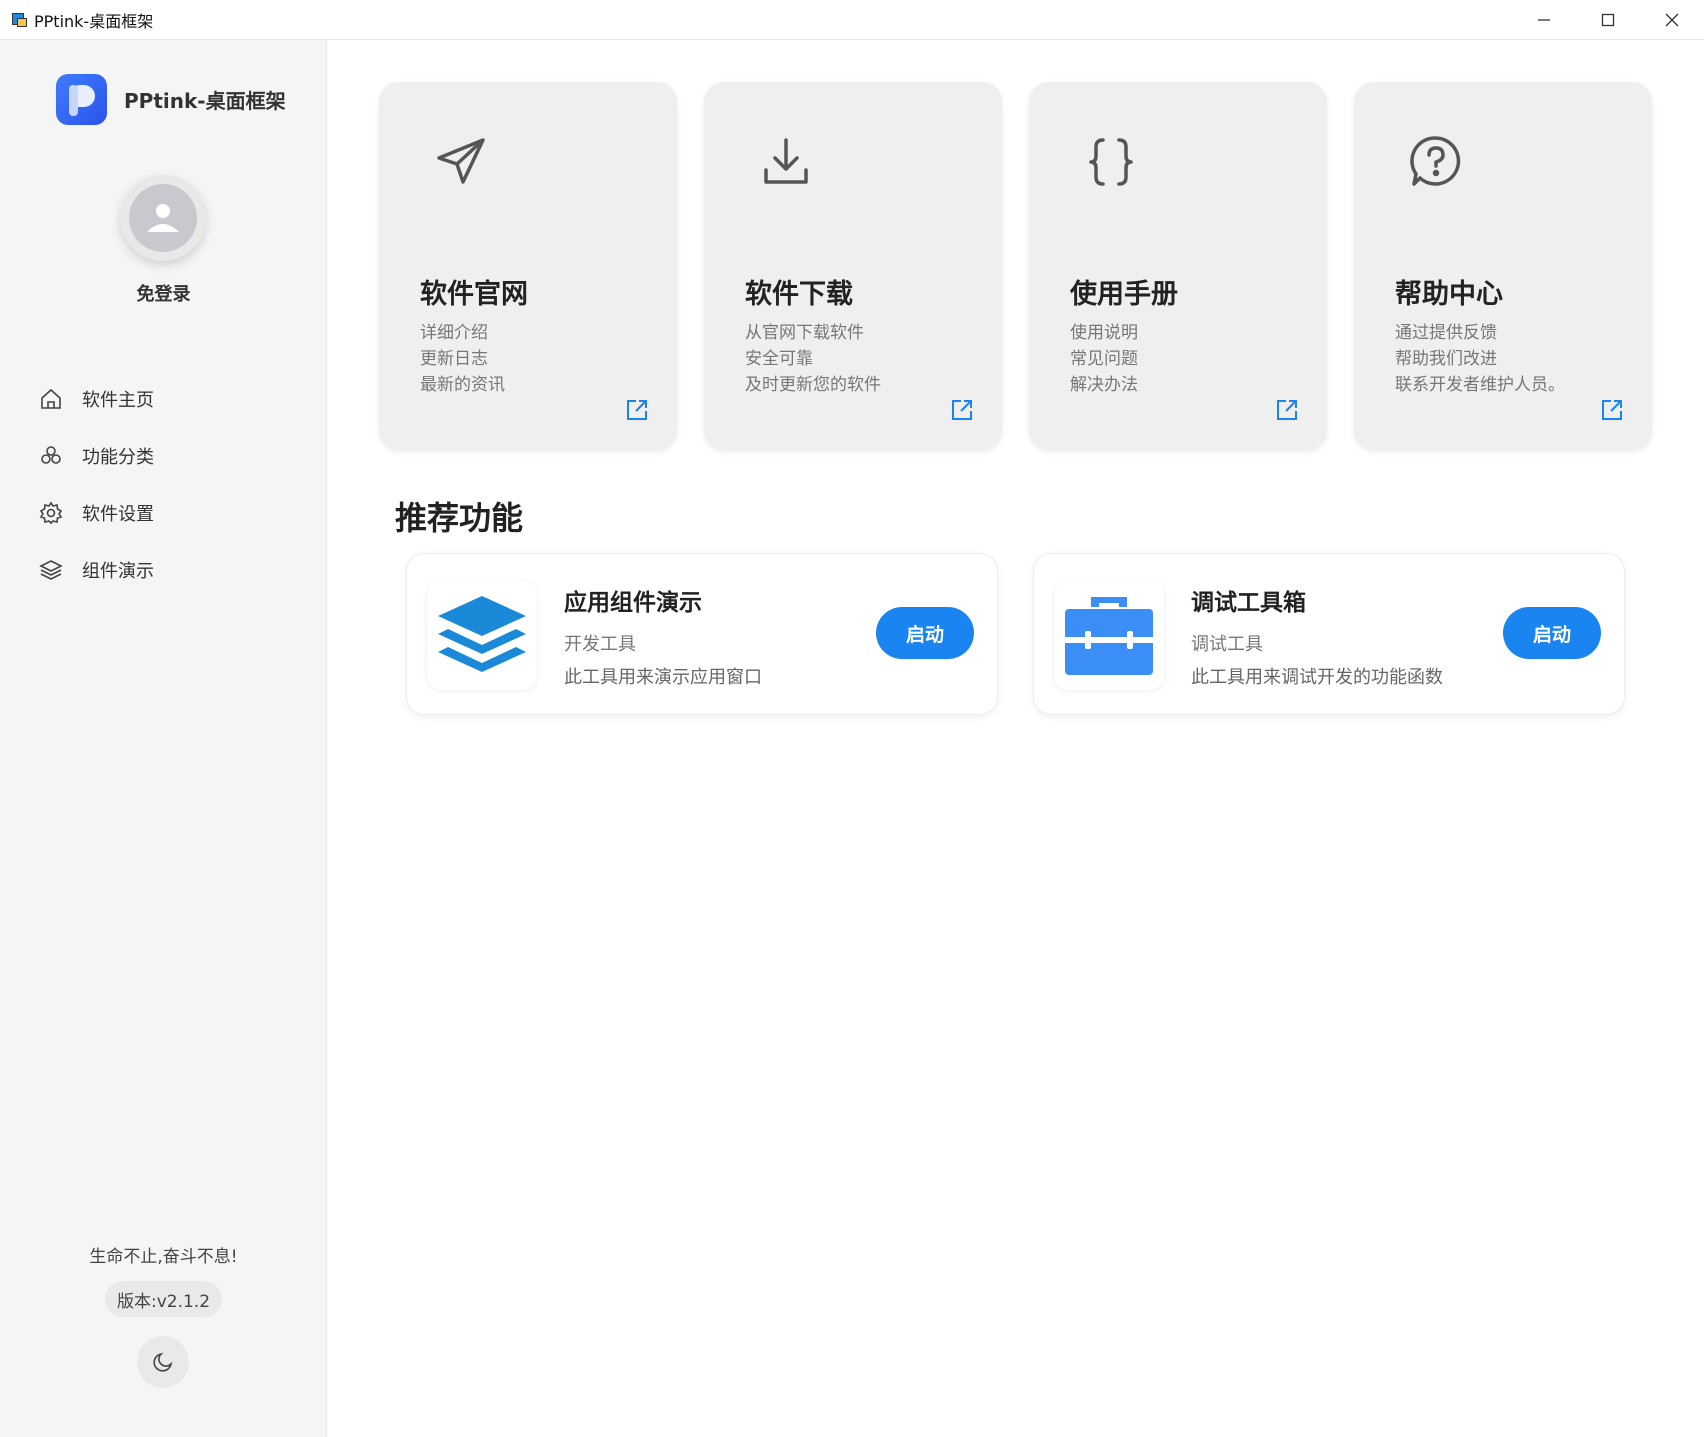 This screenshot has height=1437, width=1704. Describe the element at coordinates (1435, 161) in the screenshot. I see `help-icon` at that location.